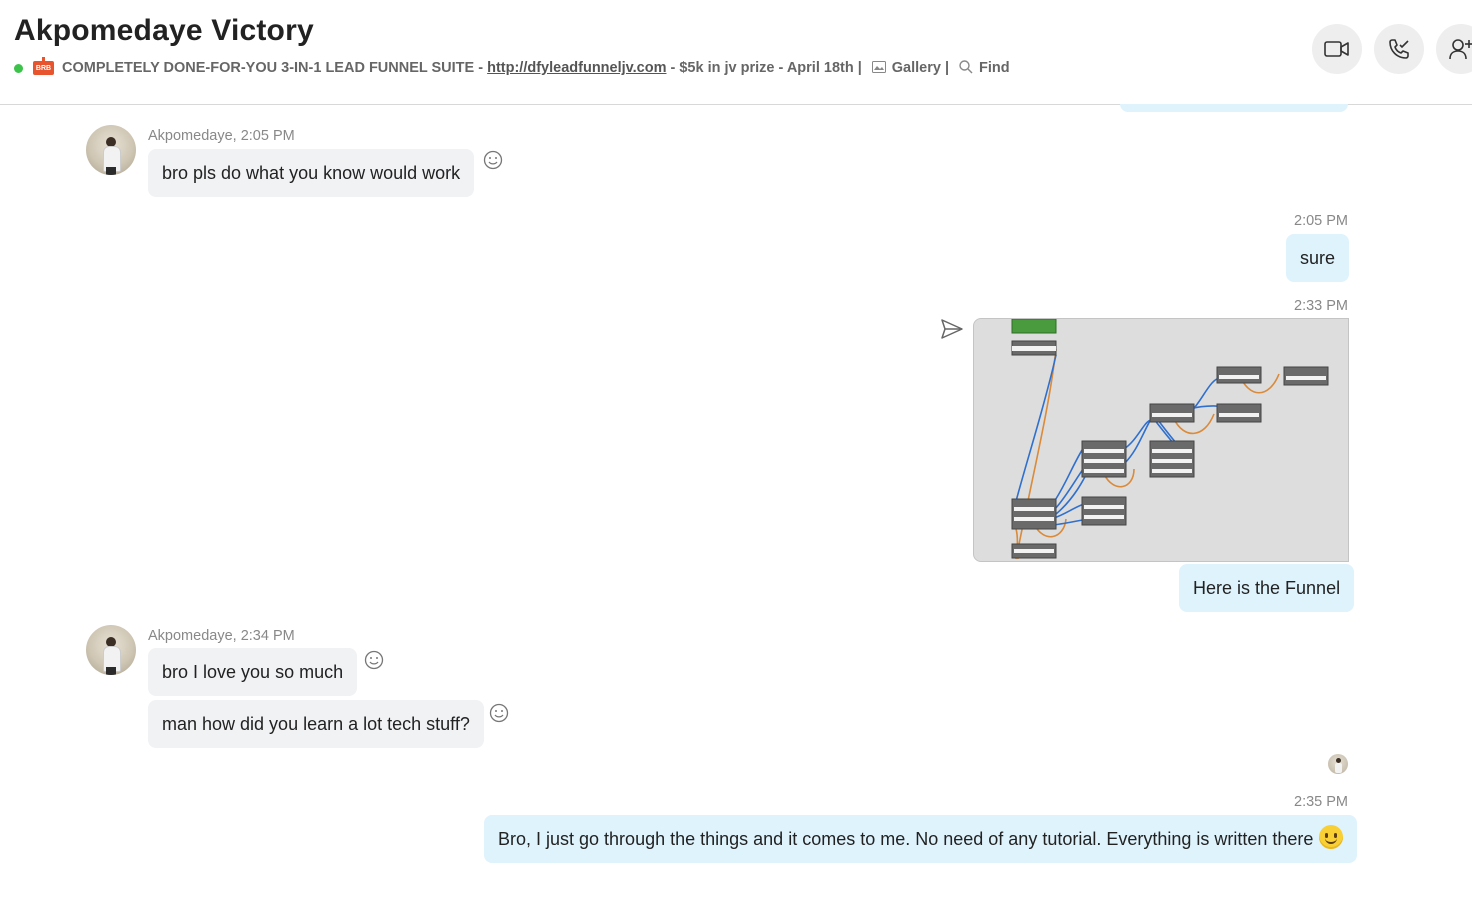 This screenshot has width=1472, height=898. Describe the element at coordinates (1267, 588) in the screenshot. I see `image-caption-message: Here is the Funnel` at that location.